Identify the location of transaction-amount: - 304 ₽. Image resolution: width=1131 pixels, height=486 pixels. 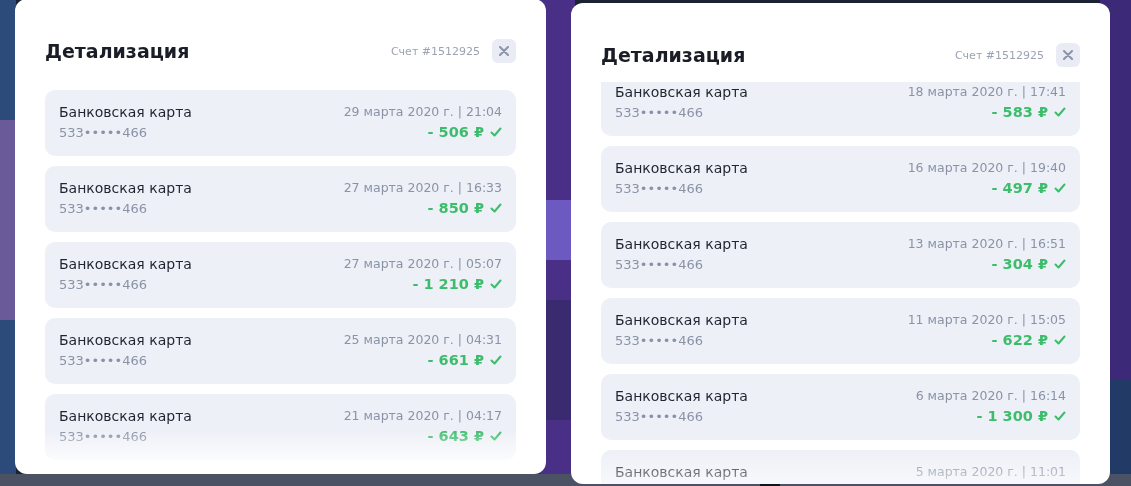
(1019, 264).